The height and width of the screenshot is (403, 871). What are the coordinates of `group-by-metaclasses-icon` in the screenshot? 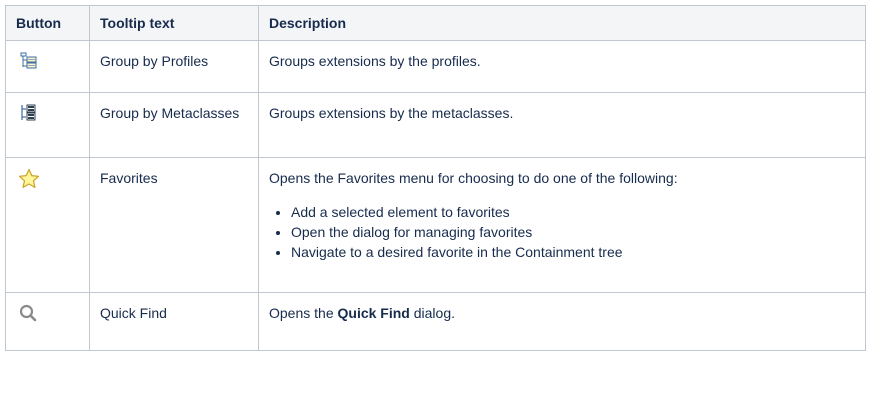 It's located at (48, 113).